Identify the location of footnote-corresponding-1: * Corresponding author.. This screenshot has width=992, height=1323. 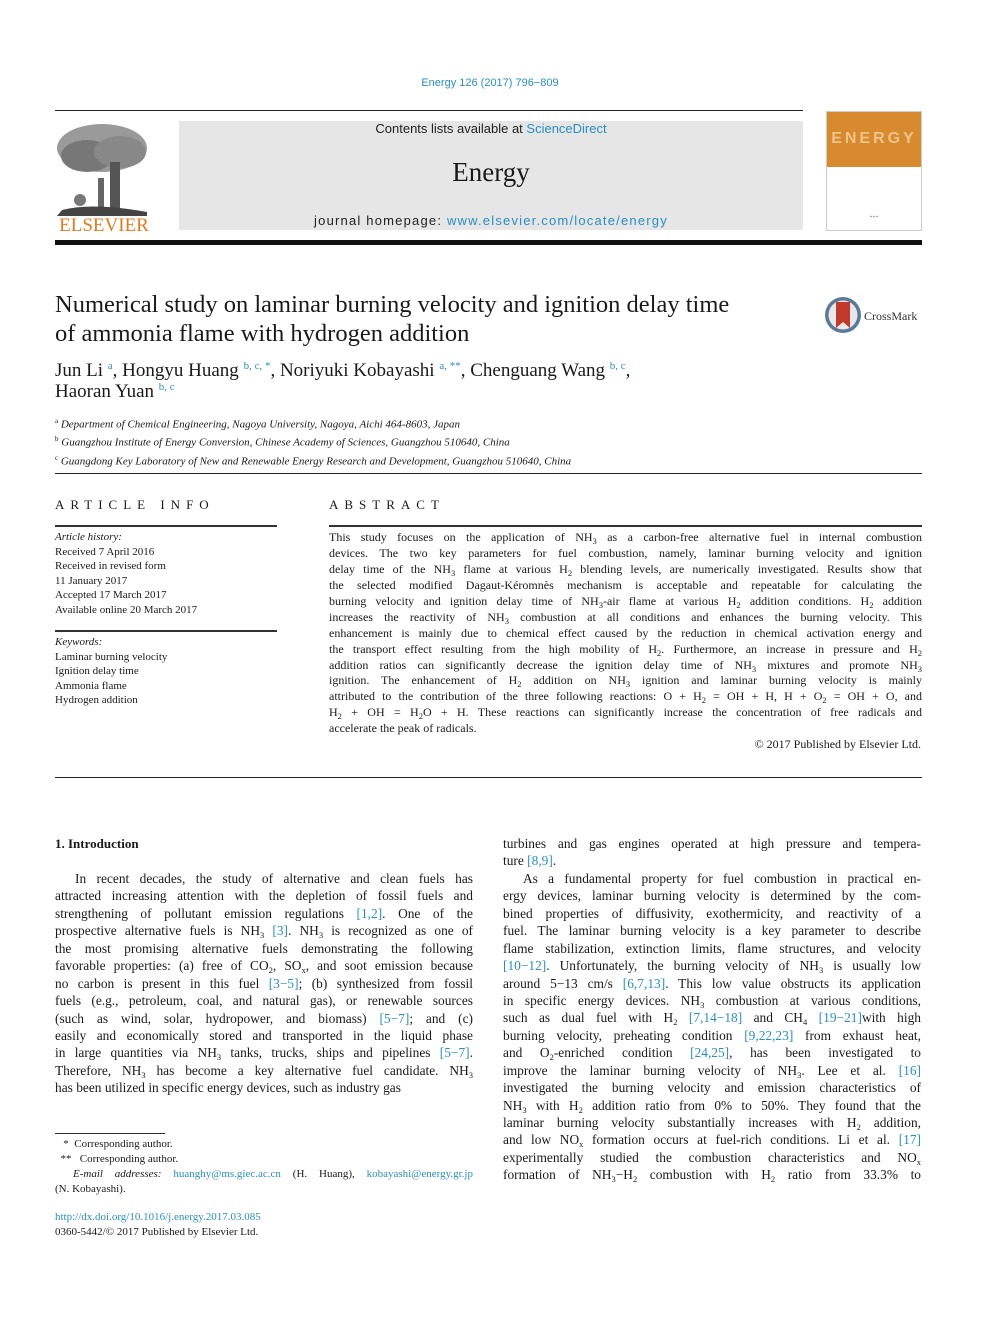
(264, 1144).